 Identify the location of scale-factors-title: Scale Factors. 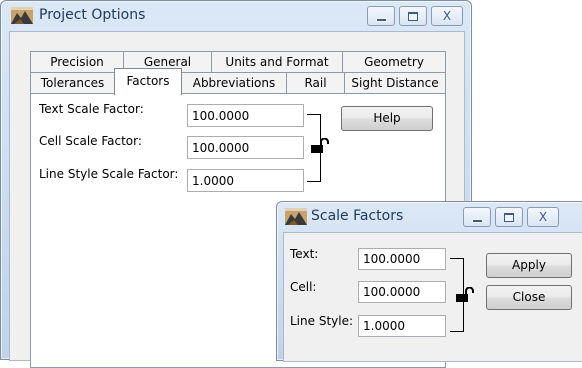
(357, 216).